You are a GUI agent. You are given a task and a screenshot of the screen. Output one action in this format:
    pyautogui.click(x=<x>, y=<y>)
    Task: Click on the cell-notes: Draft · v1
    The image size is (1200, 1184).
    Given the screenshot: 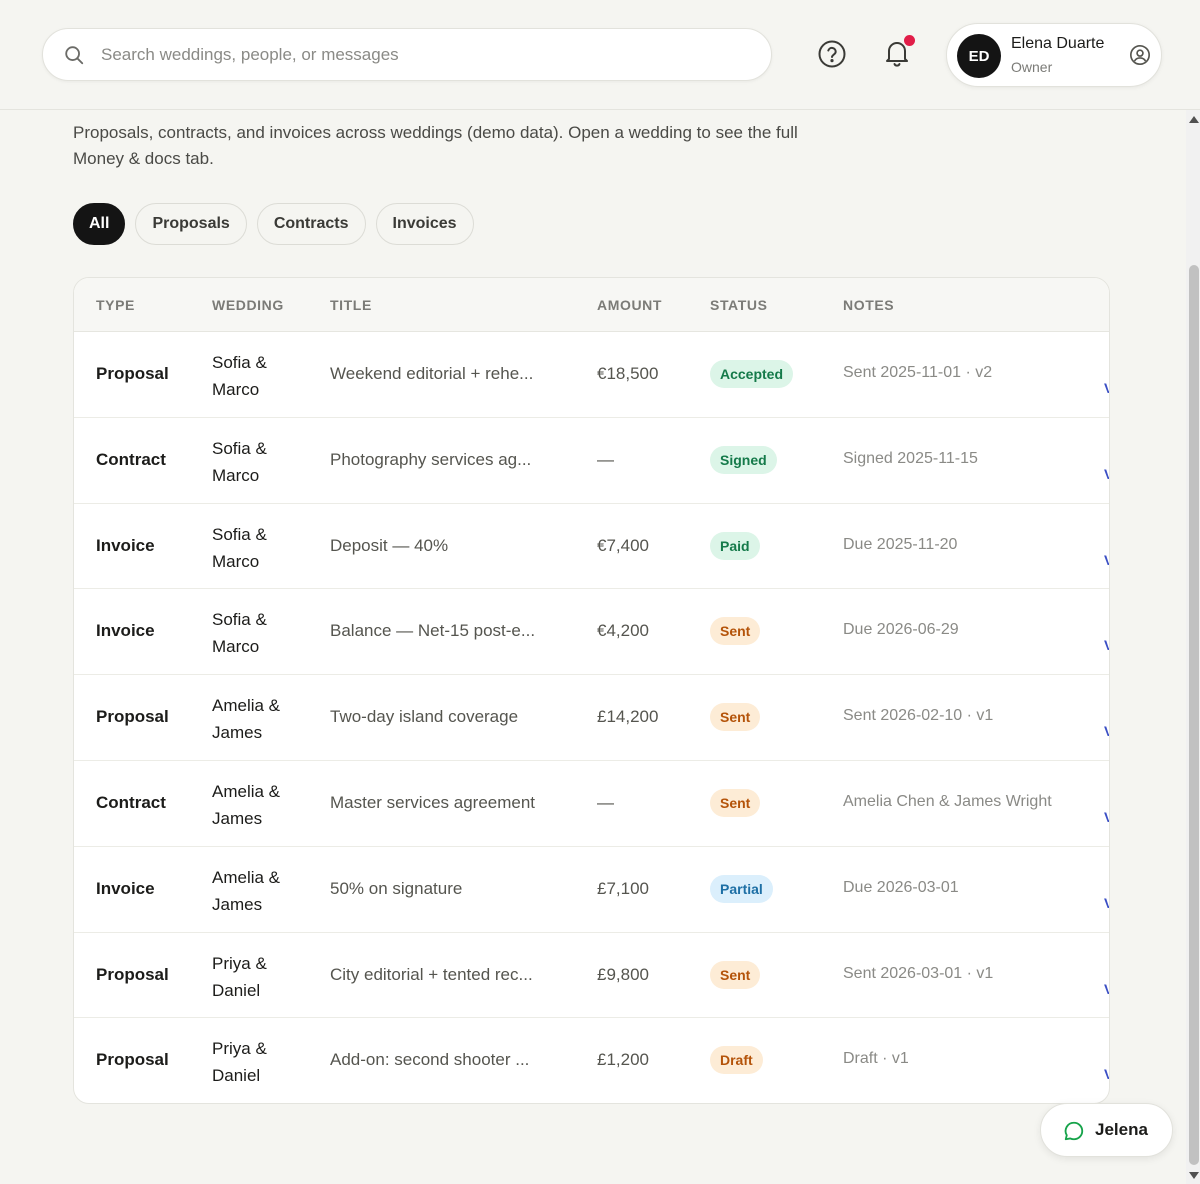 What is the action you would take?
    pyautogui.click(x=876, y=1059)
    